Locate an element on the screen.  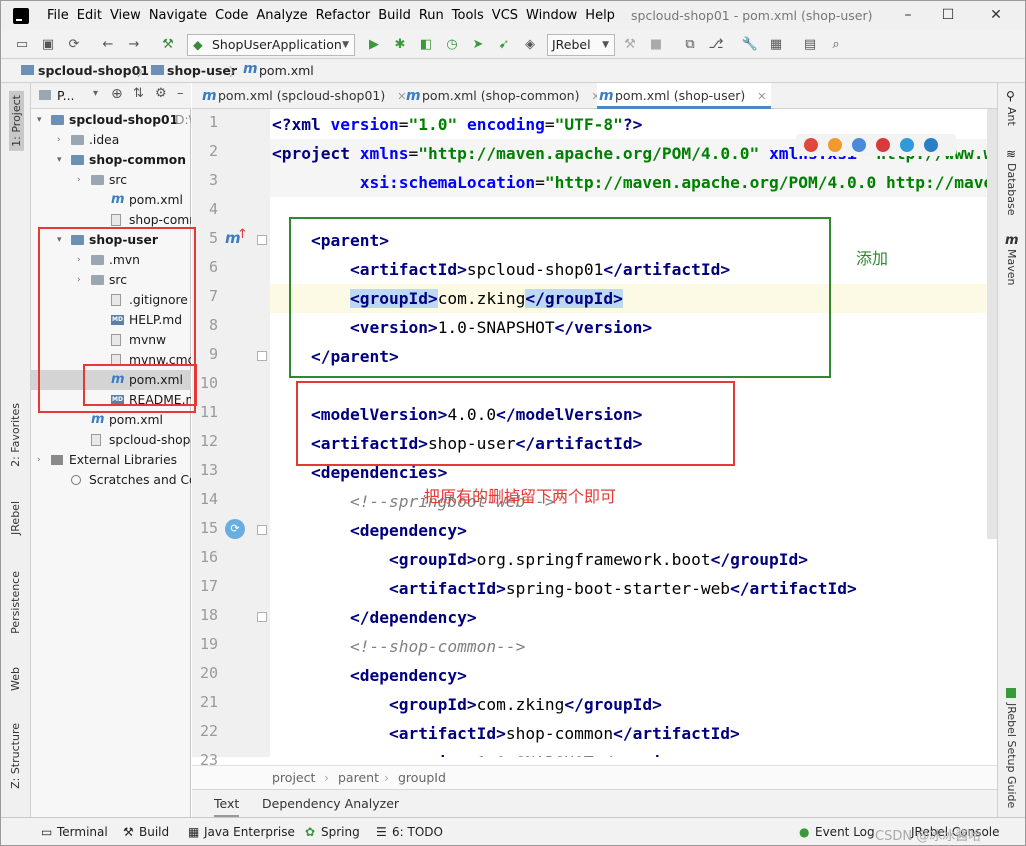
attach-icon: ◈ is located at coordinates (530, 45).